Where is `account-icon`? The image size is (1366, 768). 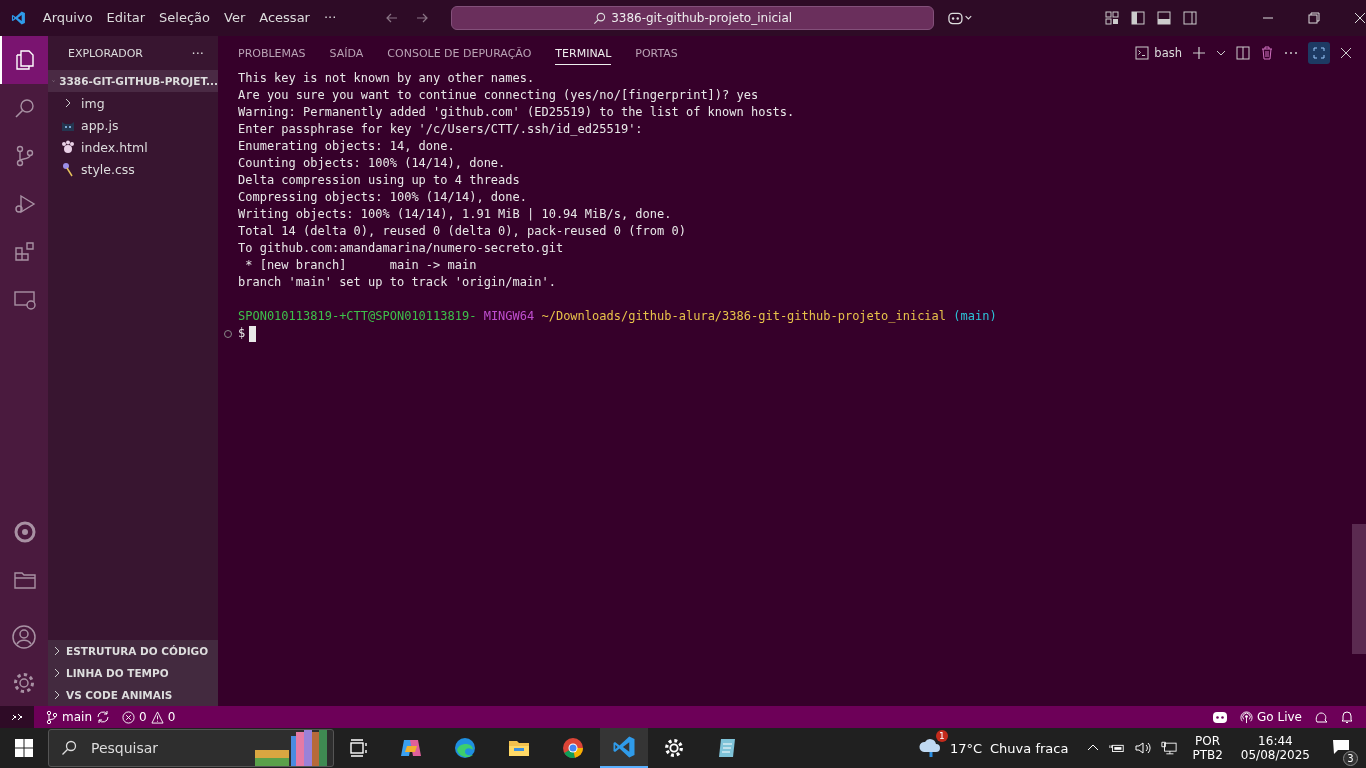
account-icon is located at coordinates (24, 637).